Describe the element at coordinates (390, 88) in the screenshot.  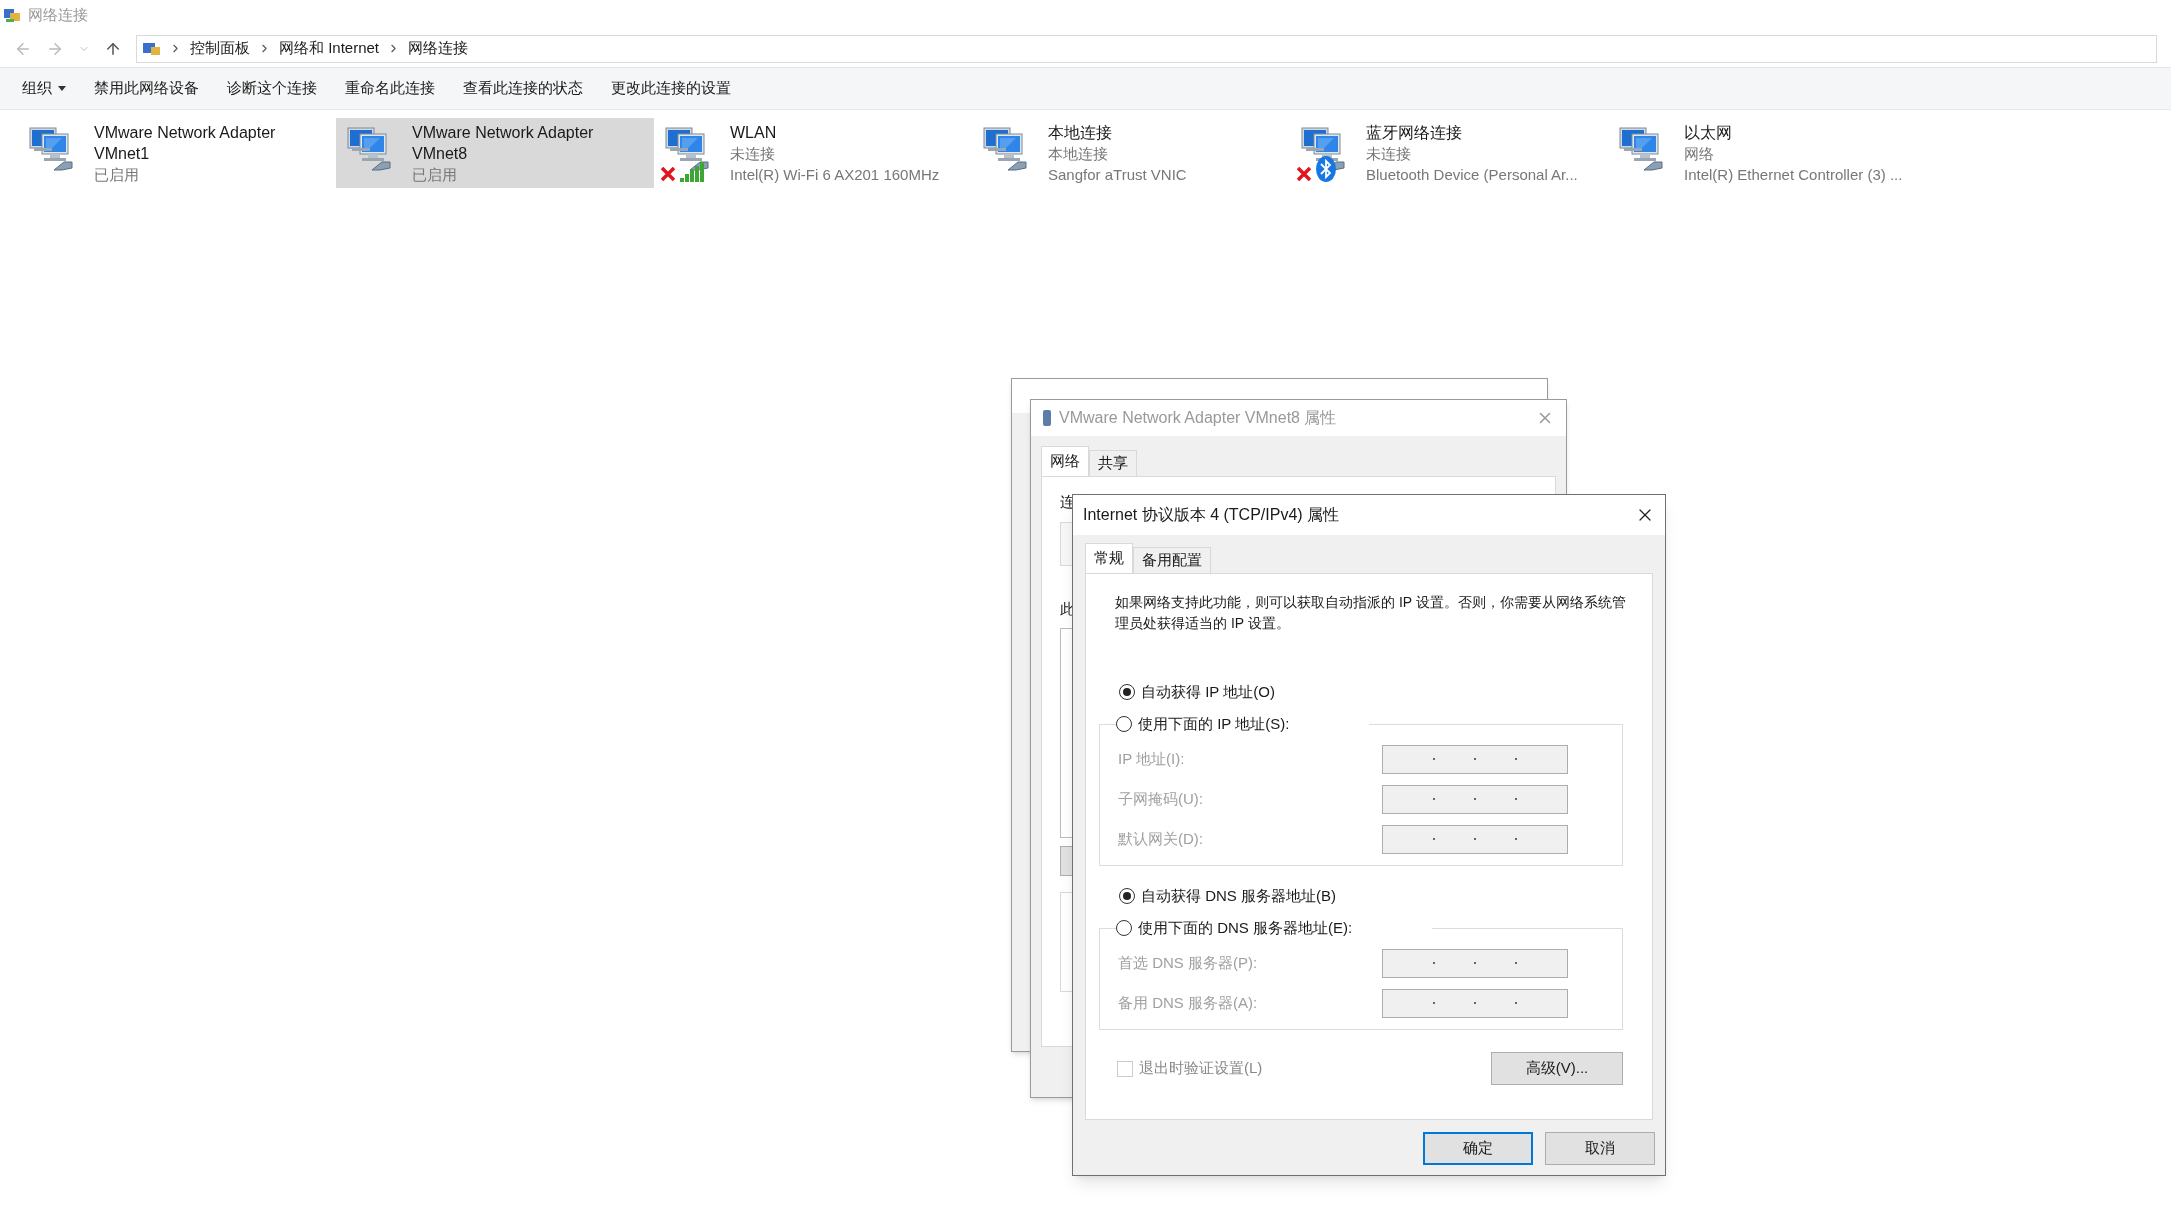
I see `toolbar-button: 重命名此连接` at that location.